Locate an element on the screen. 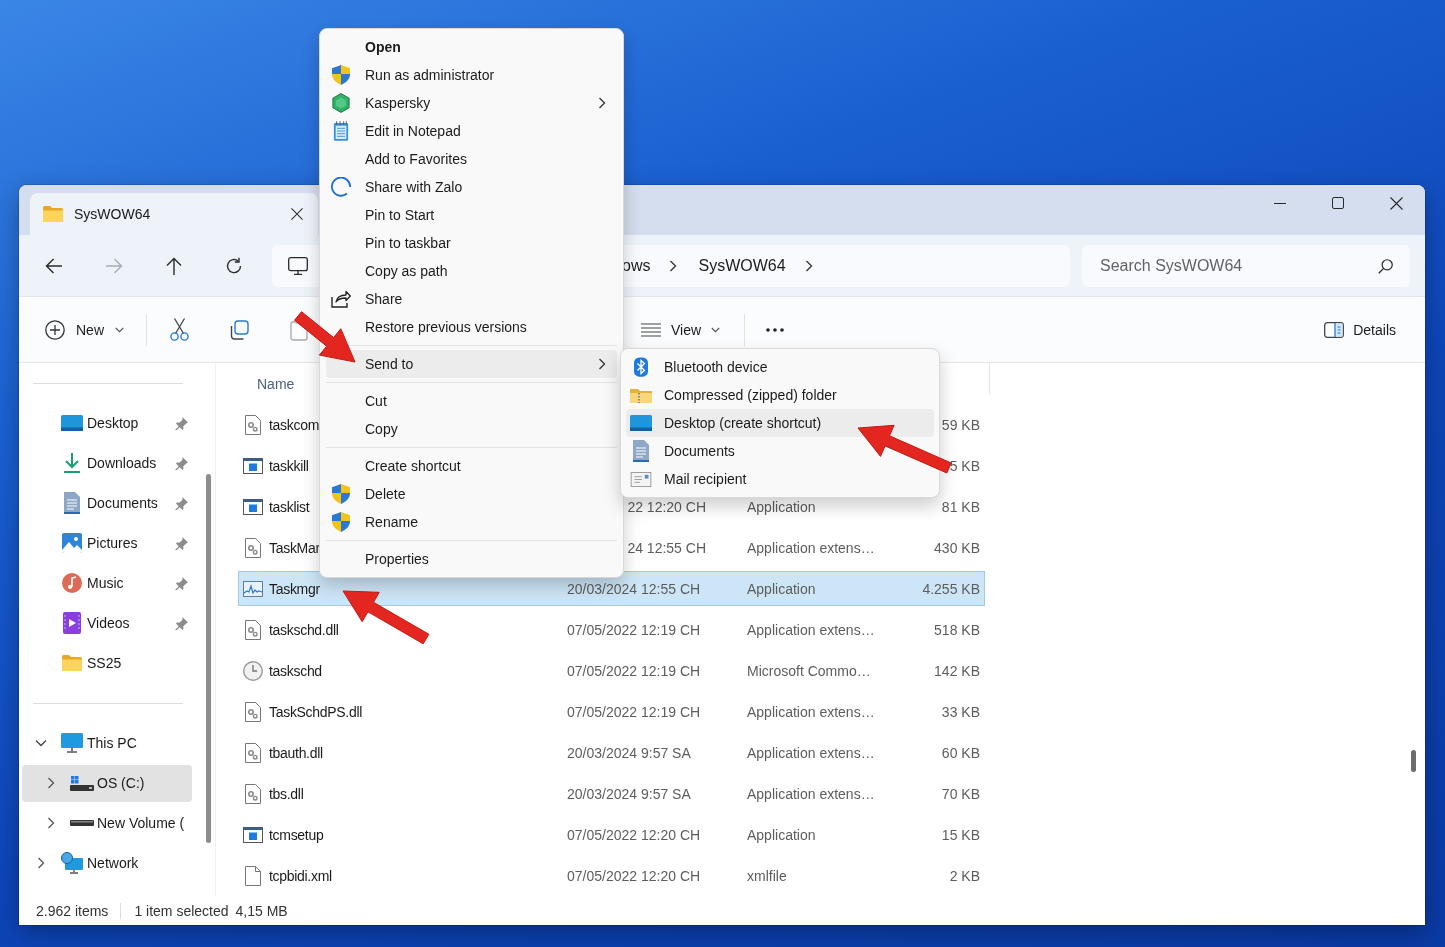  sidebar-item: Videos is located at coordinates (110, 623).